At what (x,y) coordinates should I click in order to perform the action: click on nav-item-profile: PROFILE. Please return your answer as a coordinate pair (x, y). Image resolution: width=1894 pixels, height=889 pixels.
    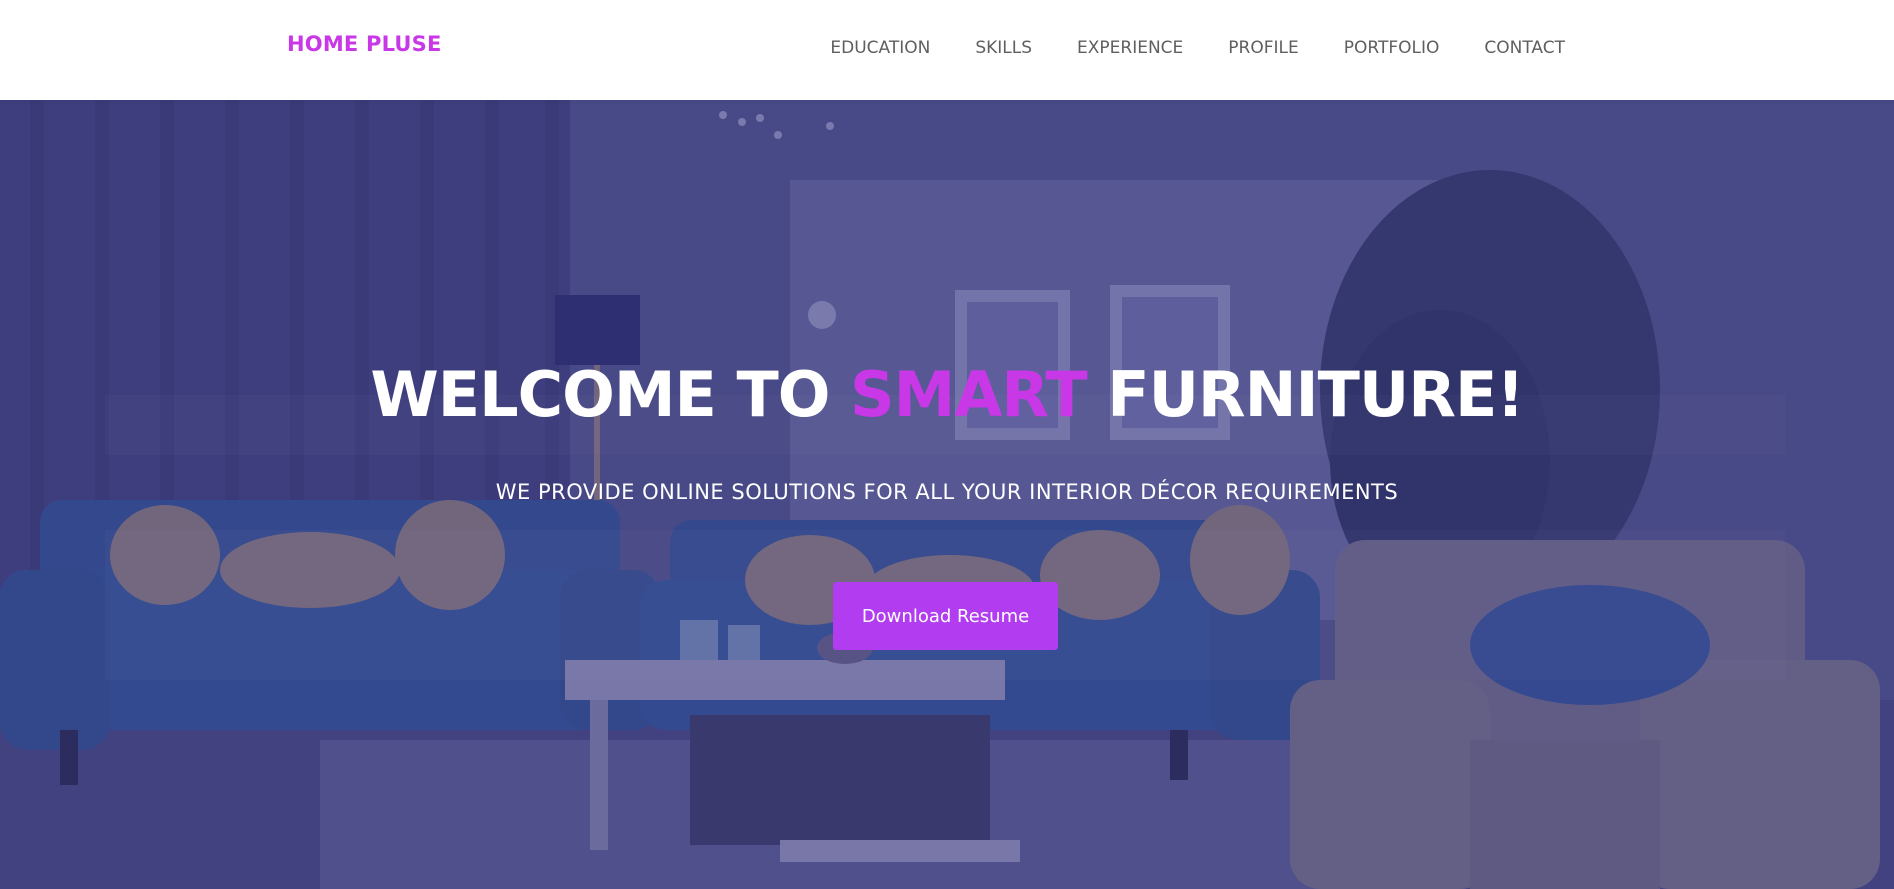
    Looking at the image, I should click on (1263, 48).